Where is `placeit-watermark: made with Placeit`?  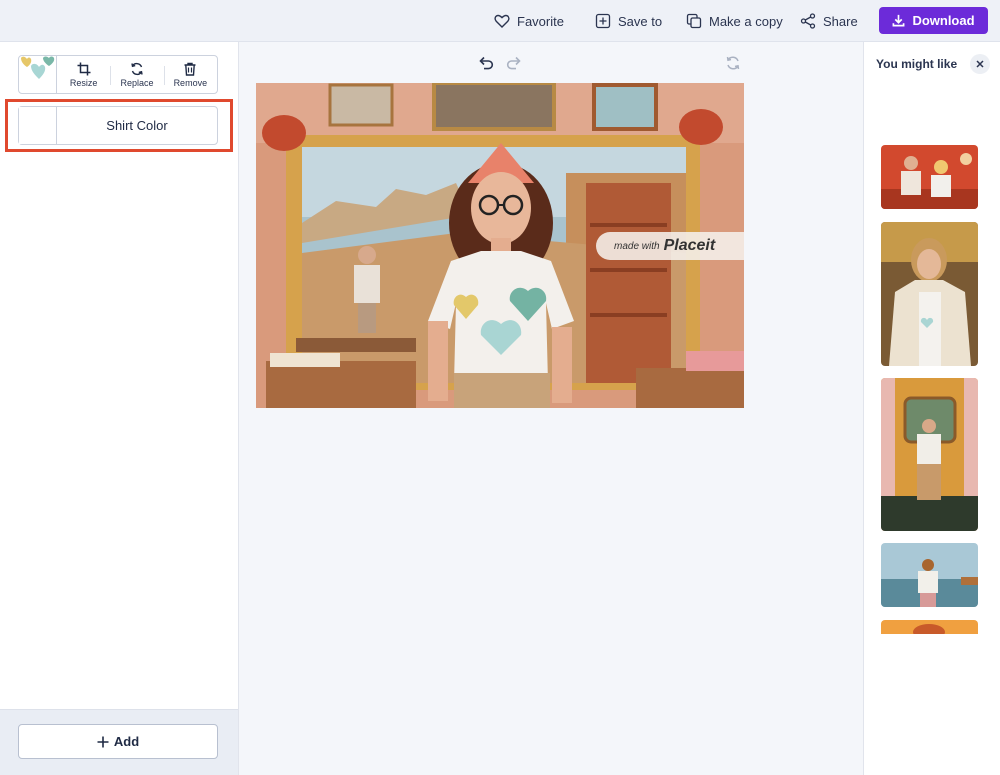 placeit-watermark: made with Placeit is located at coordinates (670, 246).